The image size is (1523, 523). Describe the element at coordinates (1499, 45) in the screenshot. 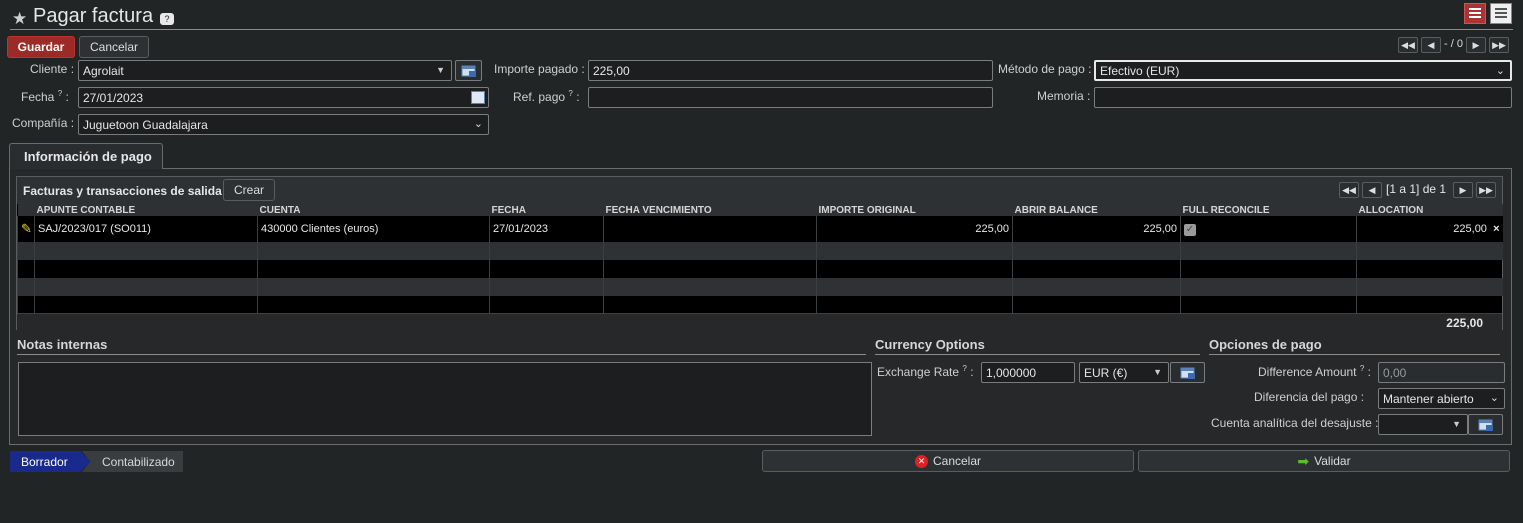

I see `last-record-icon: ▶▶` at that location.